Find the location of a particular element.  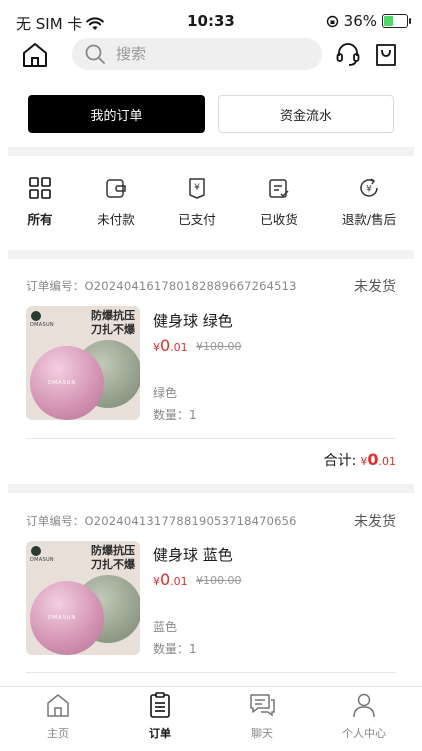

nav-chat: 聊天 is located at coordinates (262, 716).